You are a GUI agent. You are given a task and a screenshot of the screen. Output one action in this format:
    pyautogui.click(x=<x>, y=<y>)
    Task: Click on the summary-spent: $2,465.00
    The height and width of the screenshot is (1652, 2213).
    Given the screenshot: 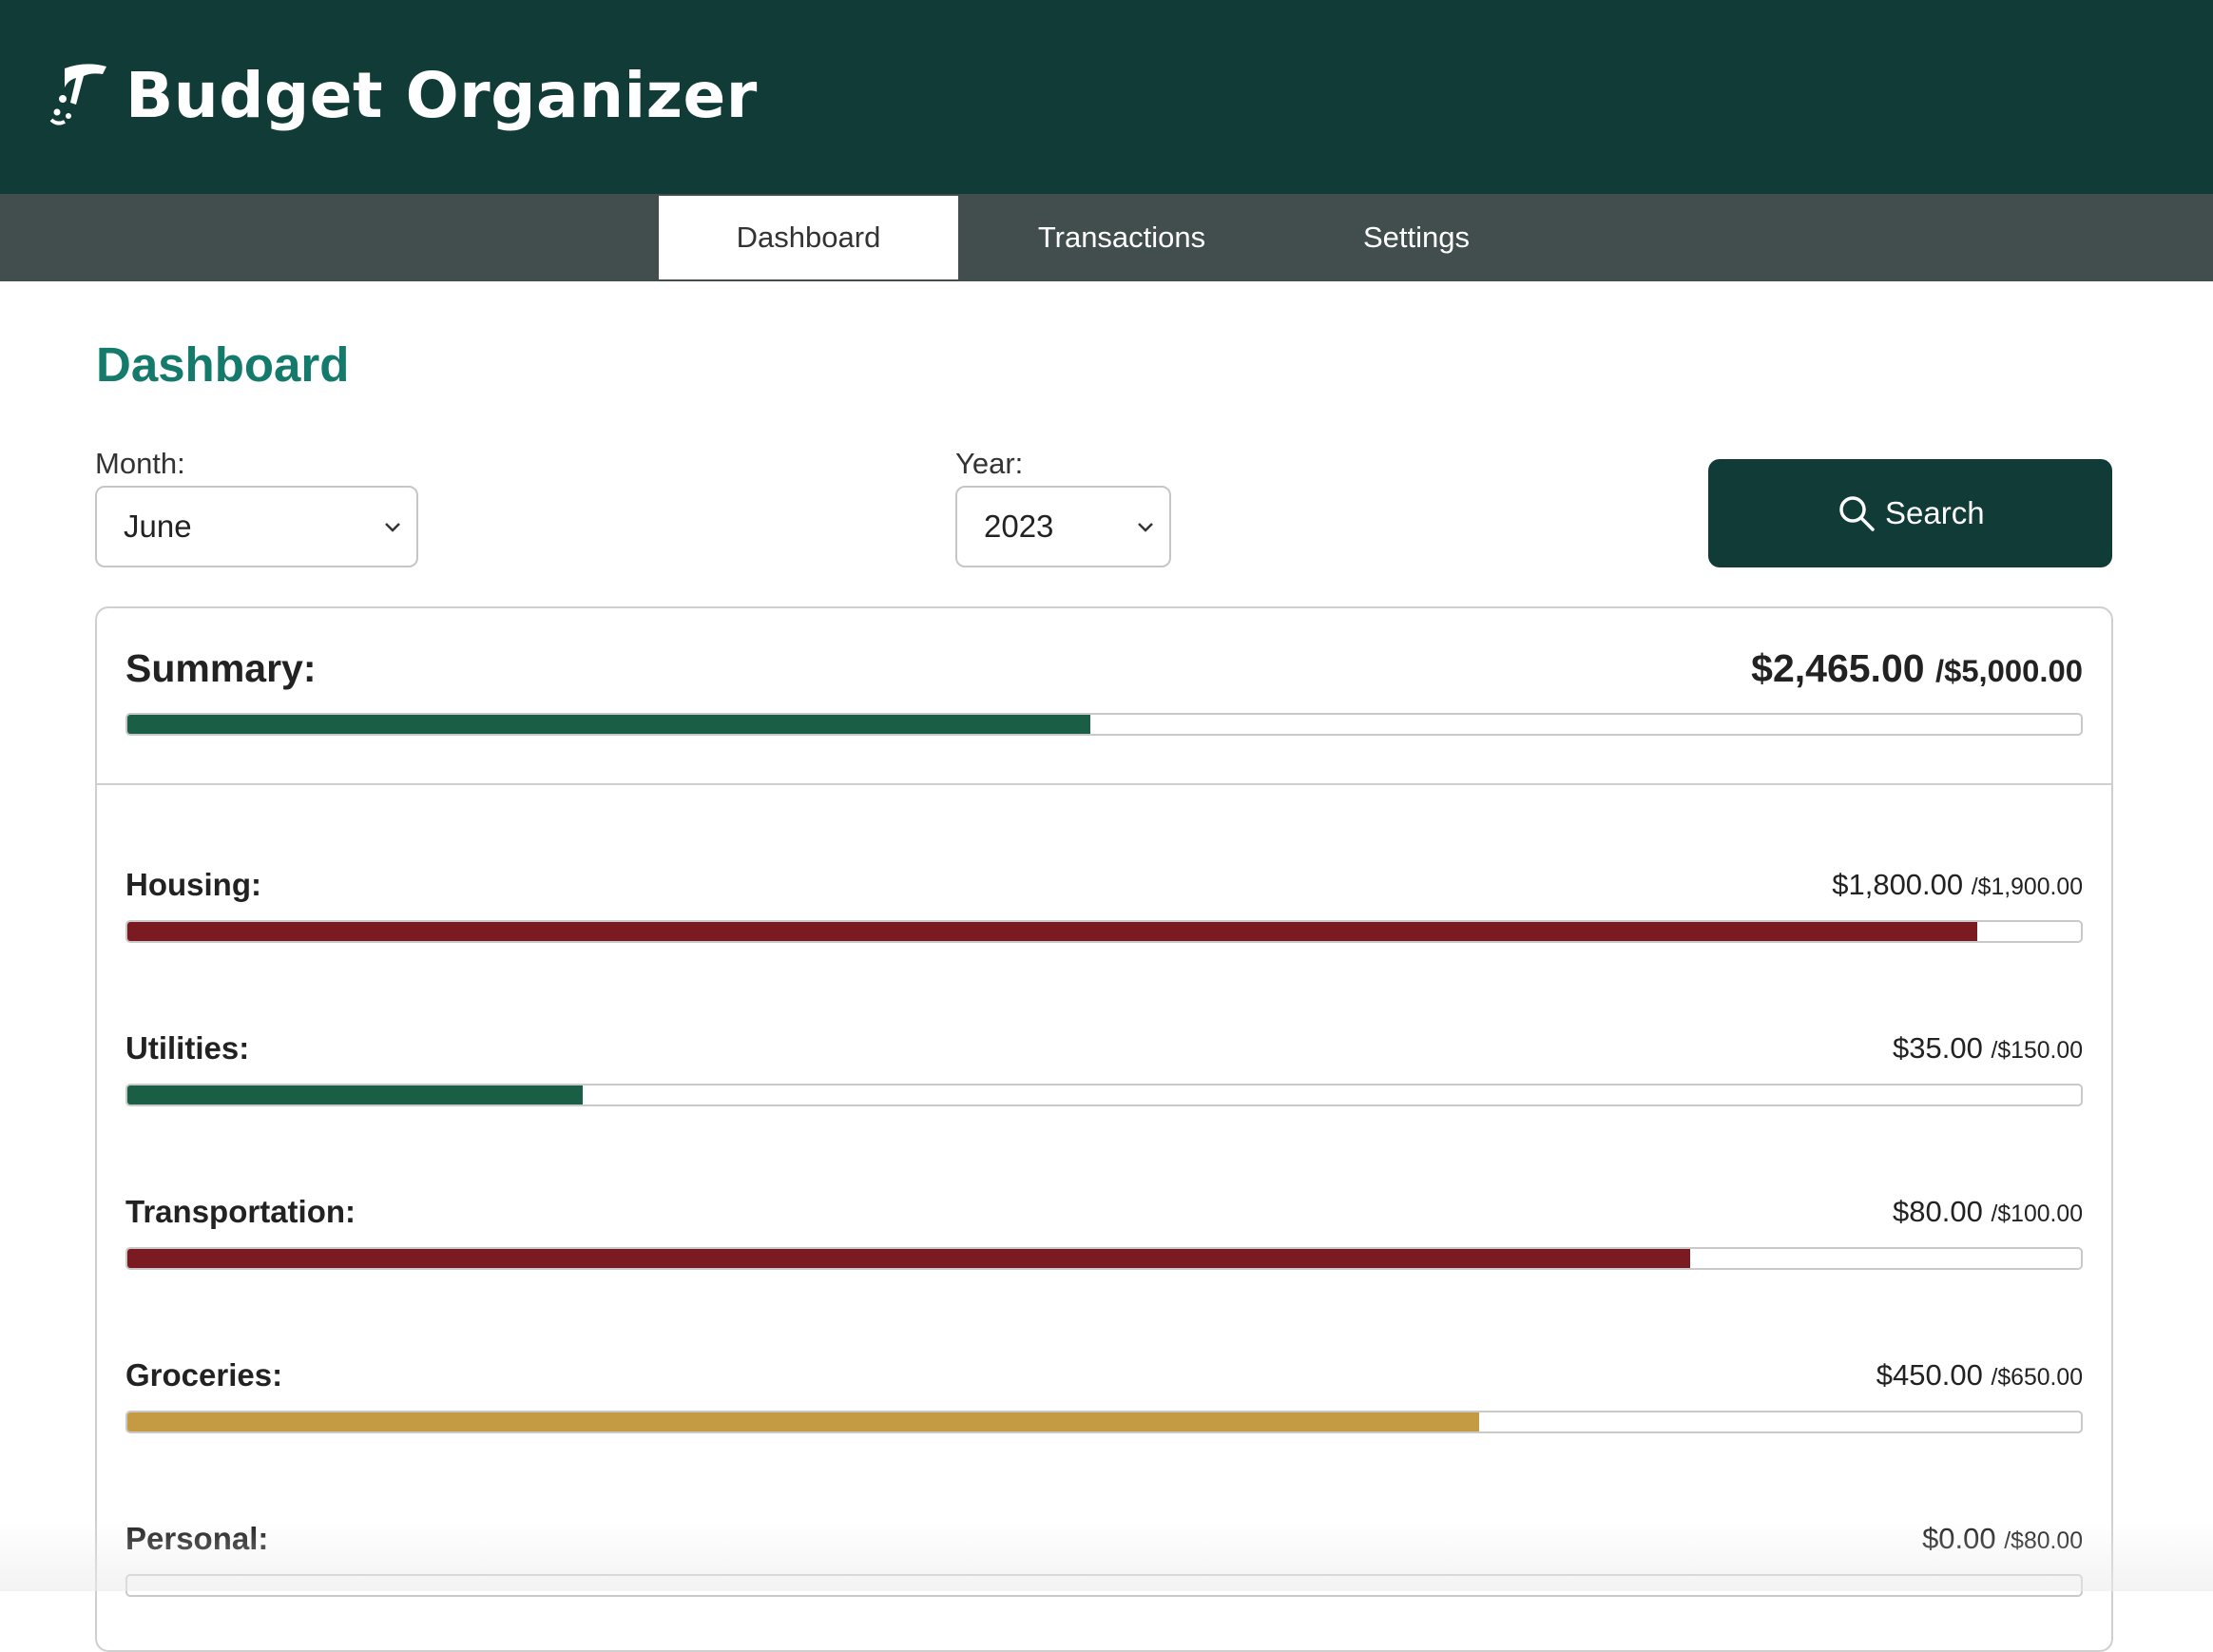 What is the action you would take?
    pyautogui.click(x=1838, y=668)
    